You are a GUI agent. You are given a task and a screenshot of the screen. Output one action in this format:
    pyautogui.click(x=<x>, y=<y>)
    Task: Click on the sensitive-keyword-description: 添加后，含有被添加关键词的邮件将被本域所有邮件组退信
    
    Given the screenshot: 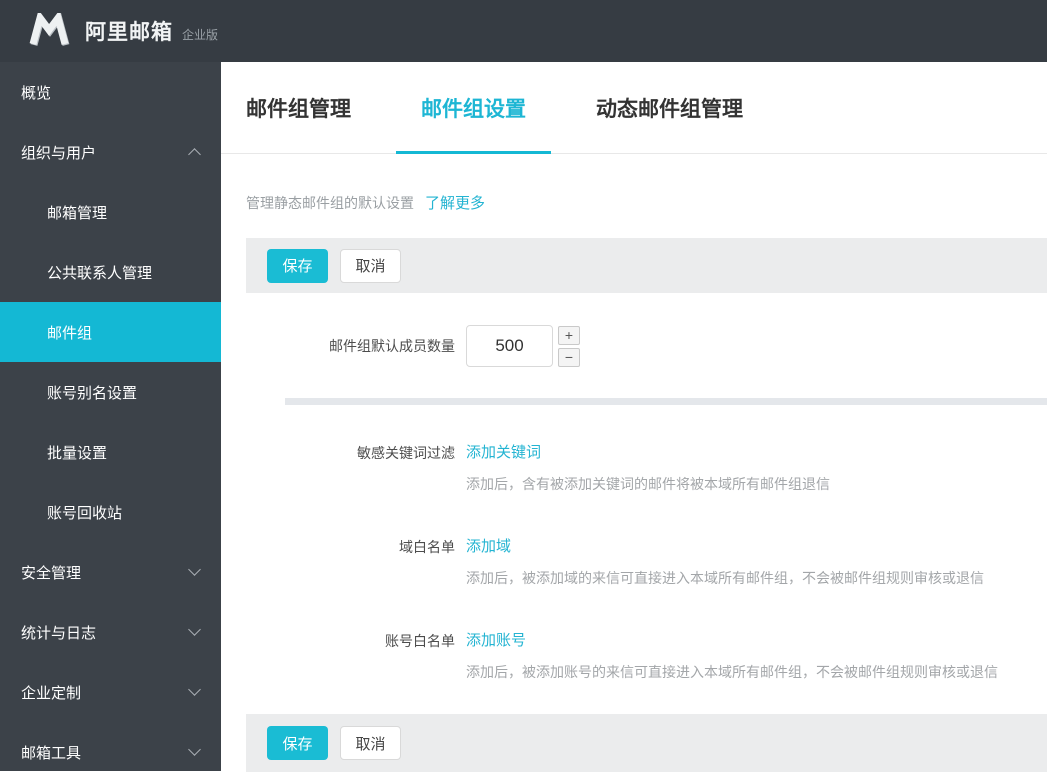 What is the action you would take?
    pyautogui.click(x=648, y=484)
    